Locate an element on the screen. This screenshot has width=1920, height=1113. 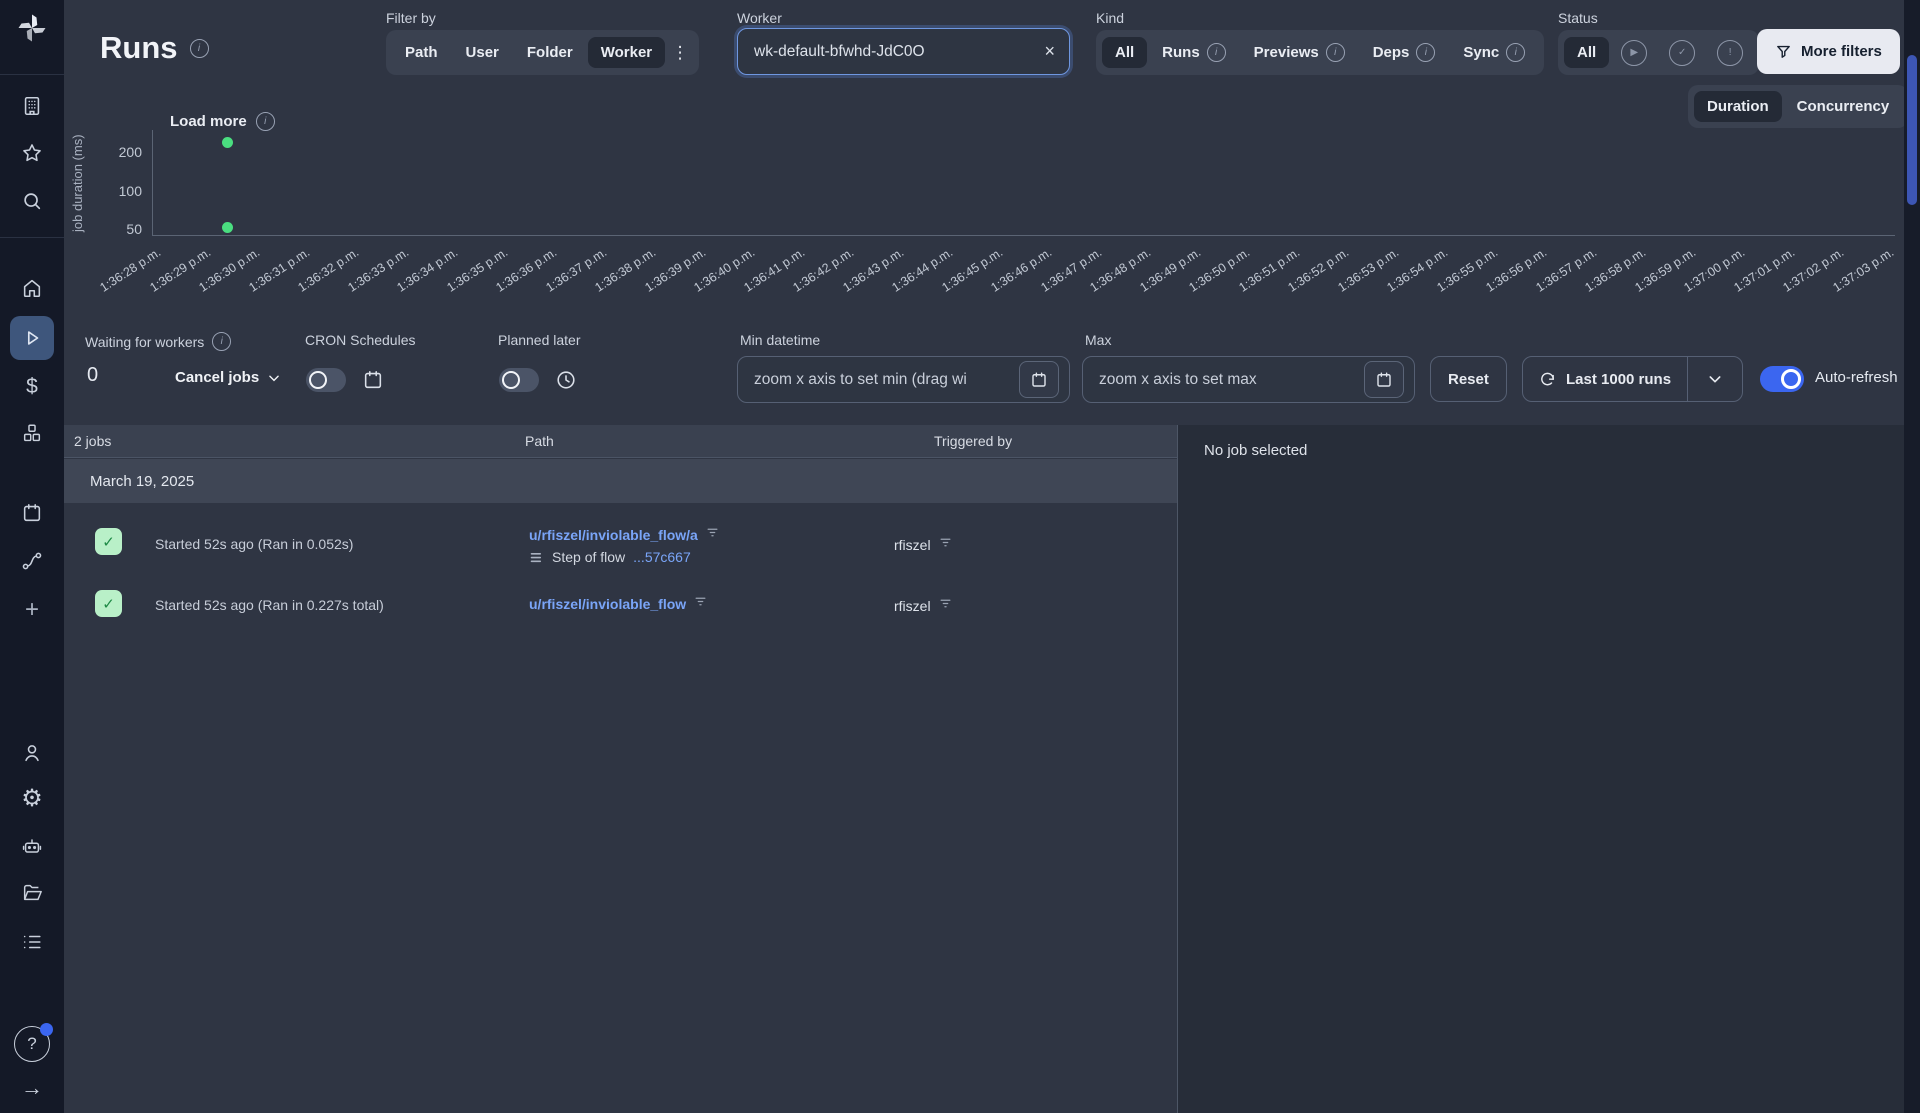
sidebar-item-create: + is located at coordinates (32, 610).